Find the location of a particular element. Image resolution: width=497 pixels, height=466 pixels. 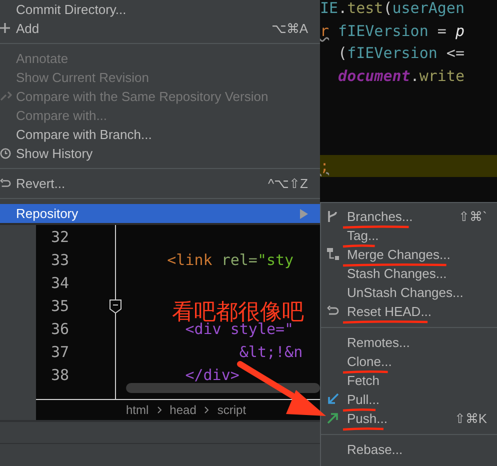

clock-icon is located at coordinates (5, 153).